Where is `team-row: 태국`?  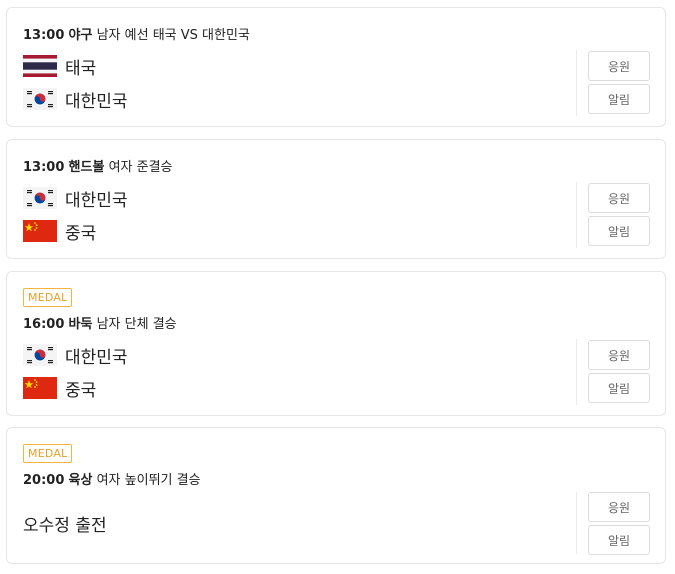 team-row: 태국 is located at coordinates (59, 66).